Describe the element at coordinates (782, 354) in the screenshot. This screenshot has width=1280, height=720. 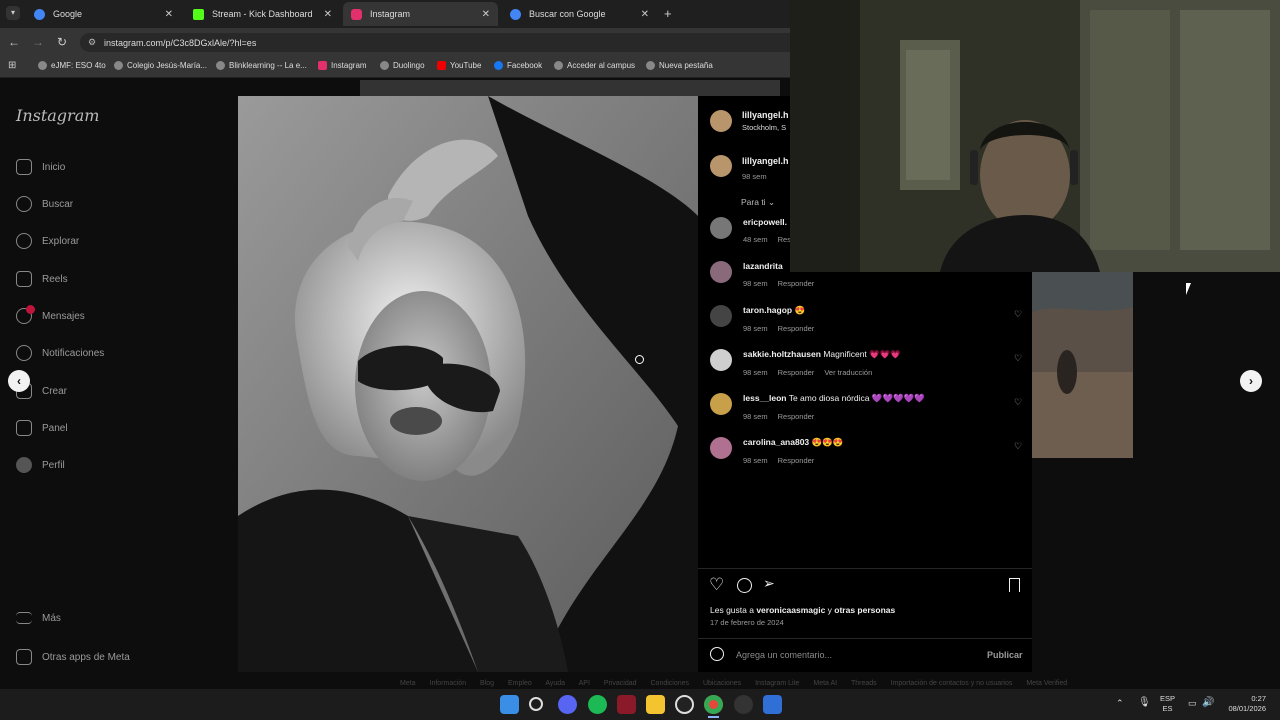
I see `comment-user: sakkie.holtzhausen` at that location.